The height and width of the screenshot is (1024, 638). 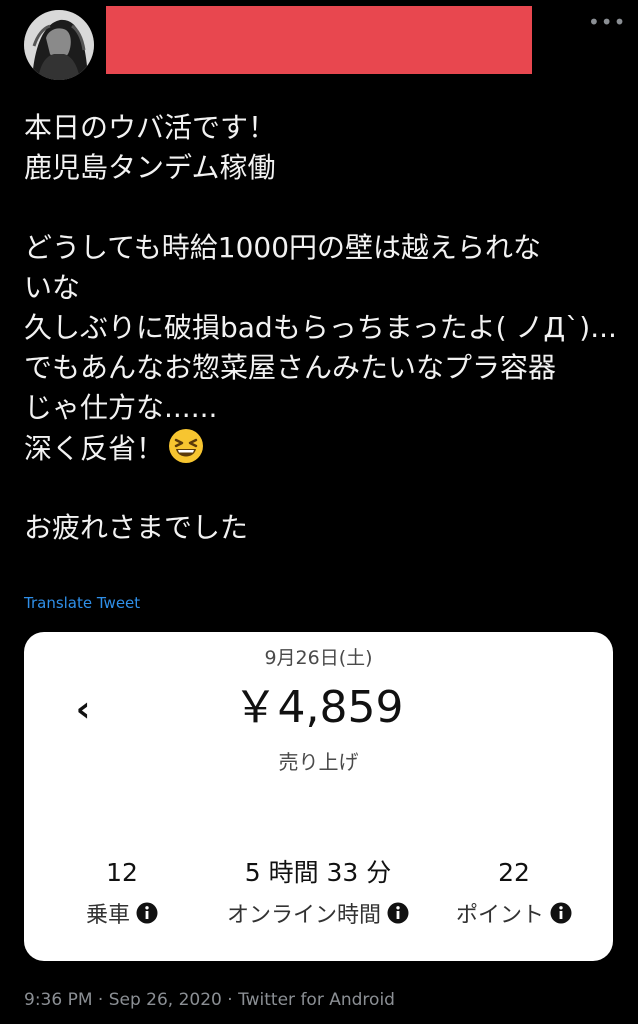 What do you see at coordinates (52, 287) in the screenshot?
I see `tweet-line: いな` at bounding box center [52, 287].